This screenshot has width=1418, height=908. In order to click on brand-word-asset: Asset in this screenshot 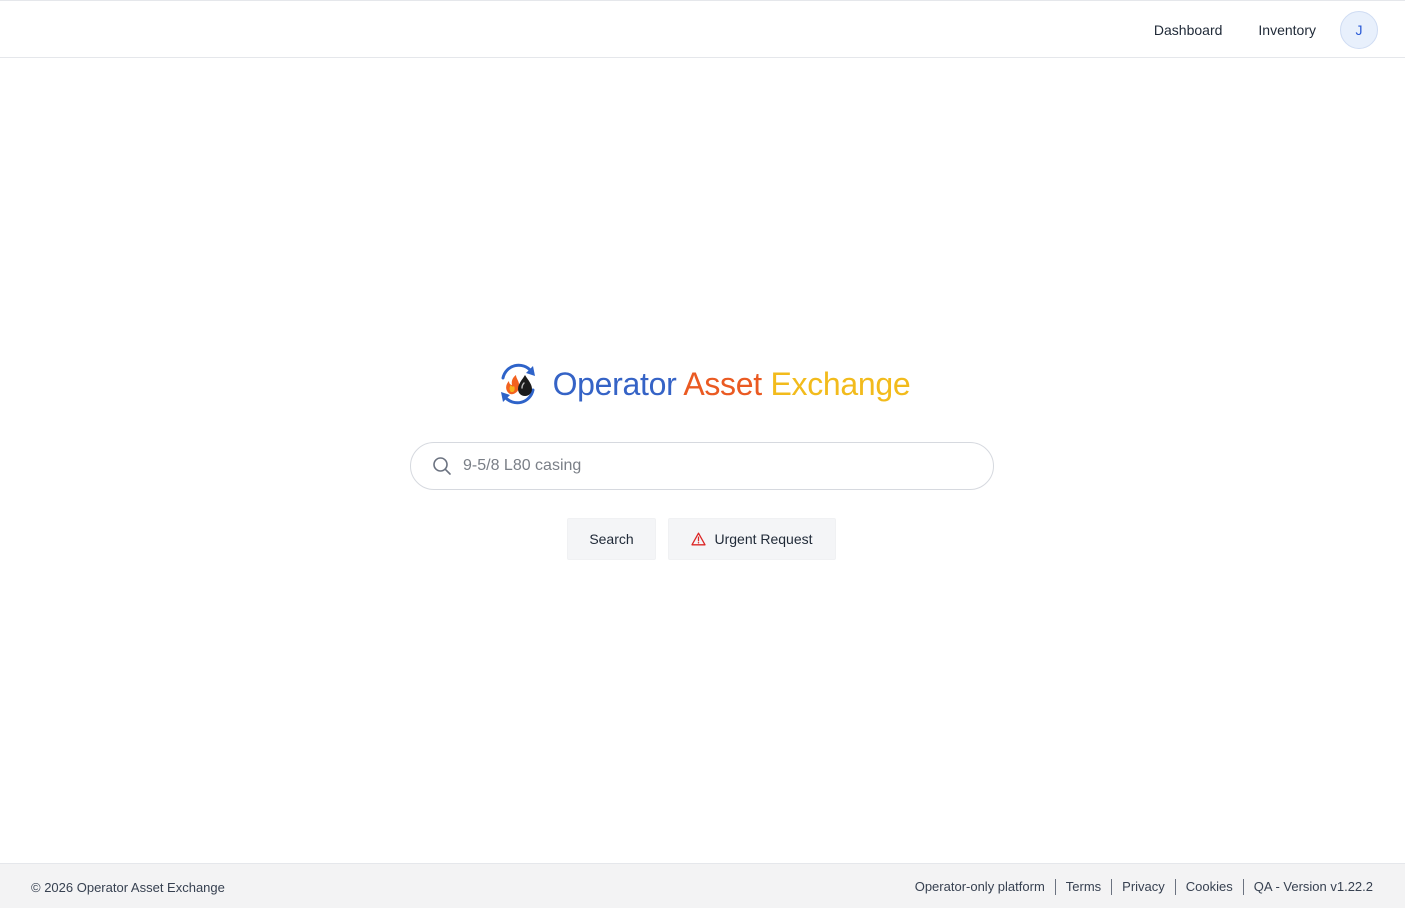, I will do `click(722, 383)`.